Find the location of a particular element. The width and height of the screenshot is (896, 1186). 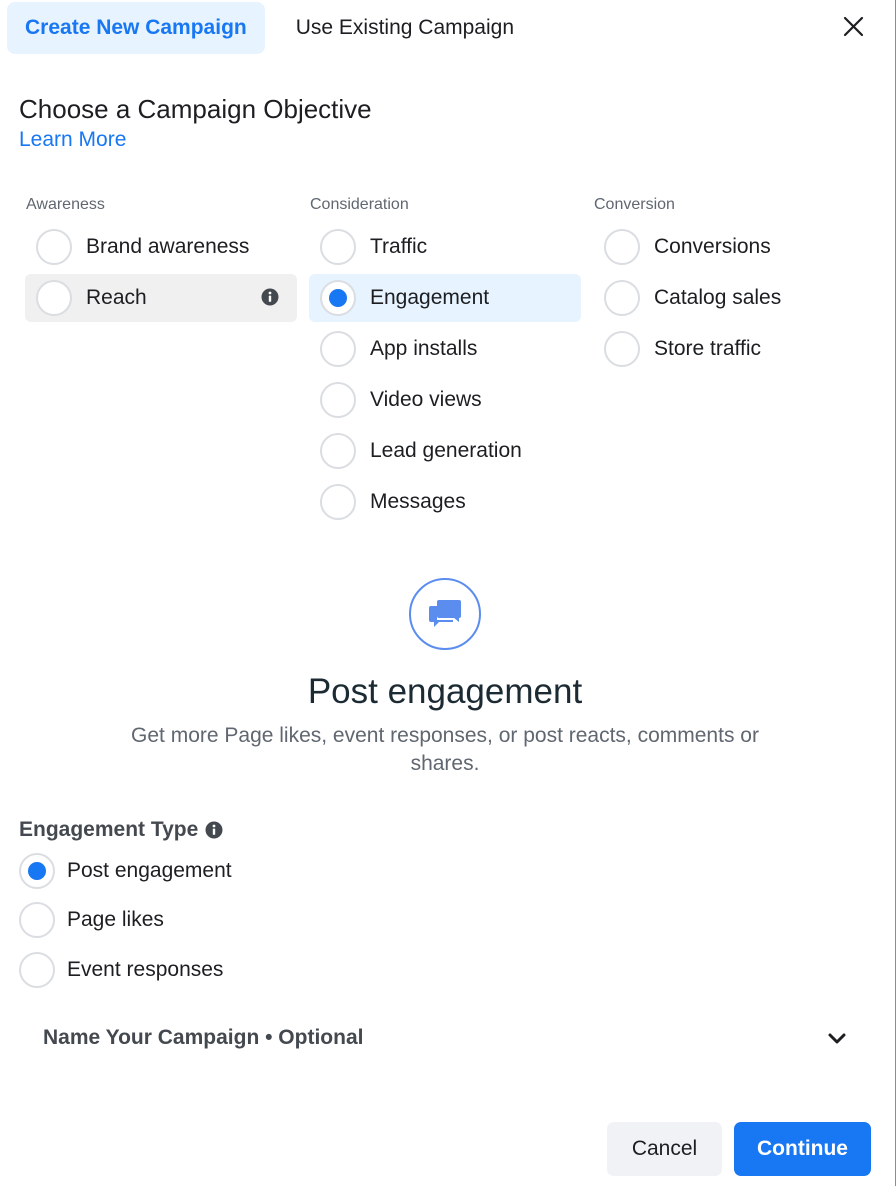

objective-label: Conversions is located at coordinates (712, 246).